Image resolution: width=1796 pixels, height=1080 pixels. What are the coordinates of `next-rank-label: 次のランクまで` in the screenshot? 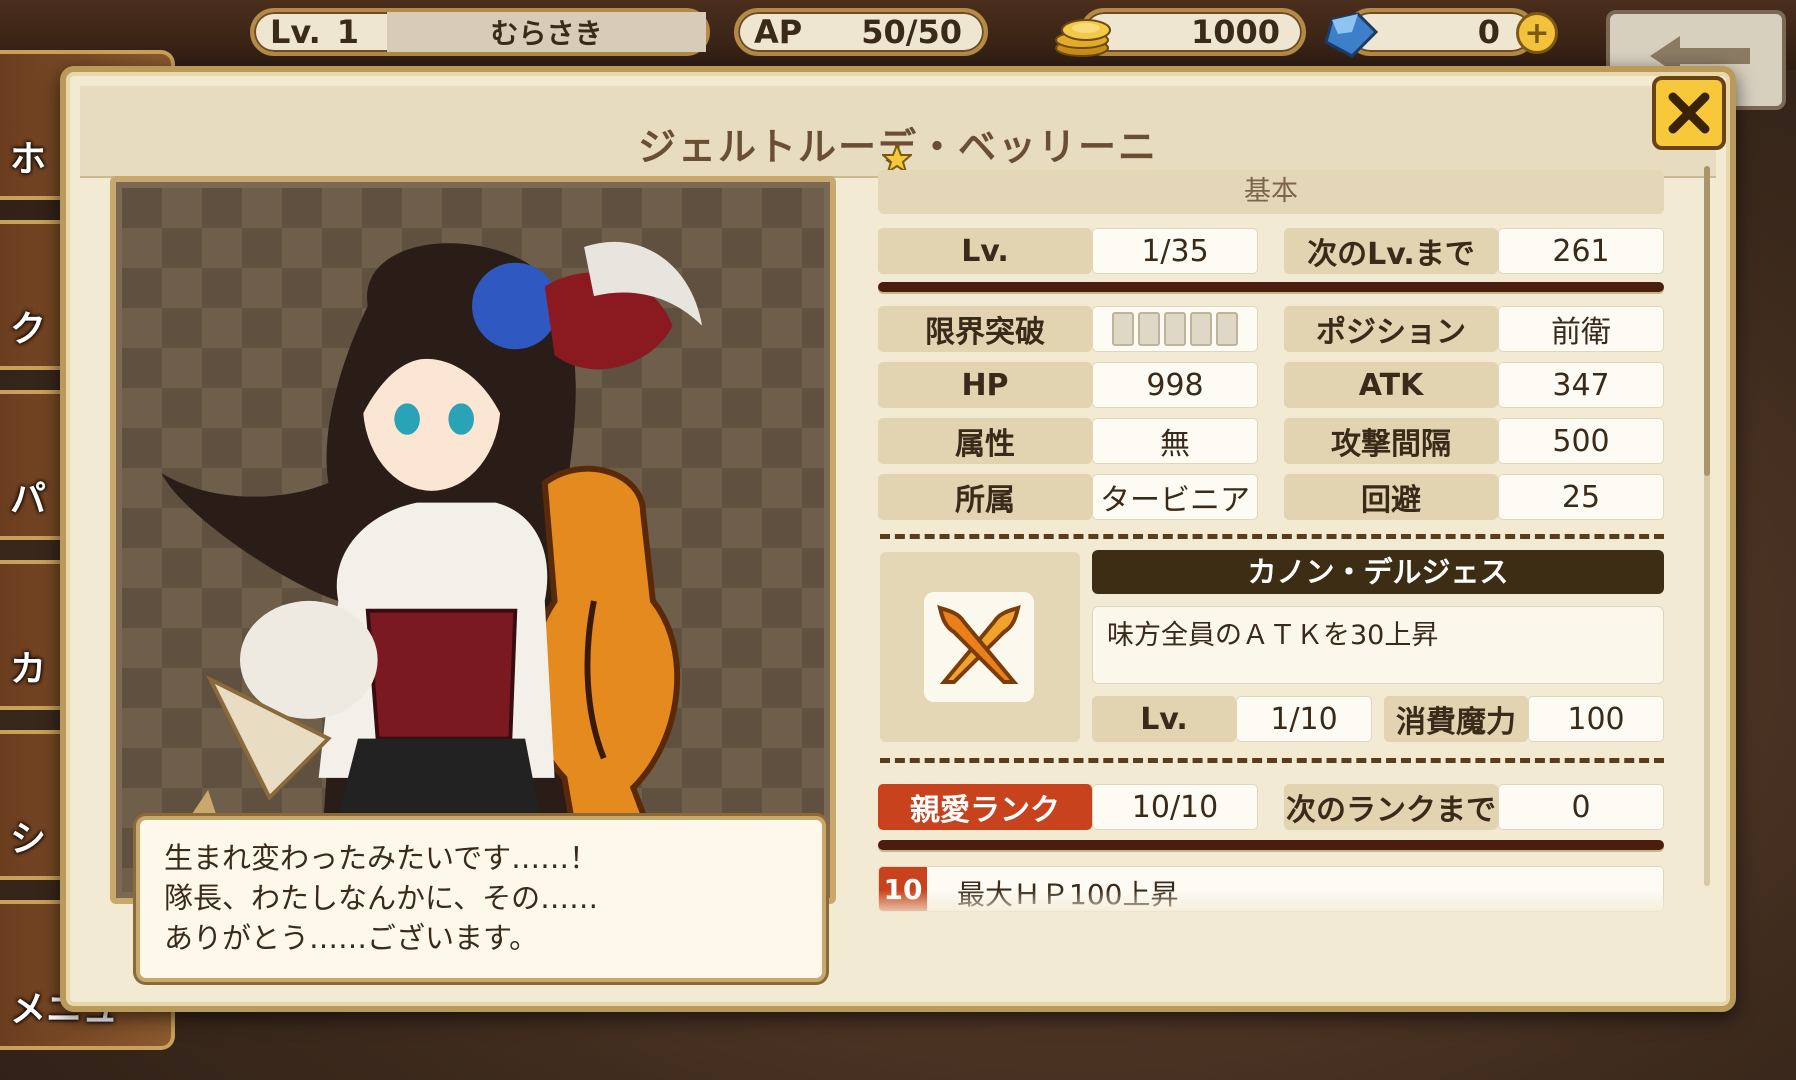 It's located at (1391, 807).